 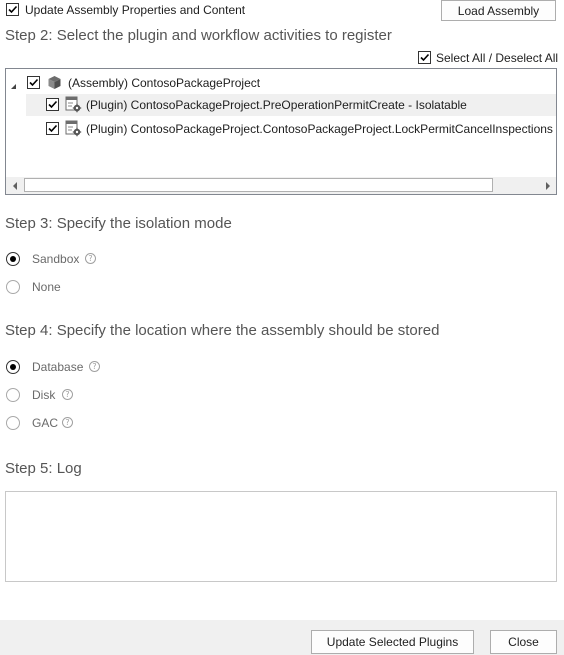 What do you see at coordinates (281, 536) in the screenshot?
I see `log-textarea` at bounding box center [281, 536].